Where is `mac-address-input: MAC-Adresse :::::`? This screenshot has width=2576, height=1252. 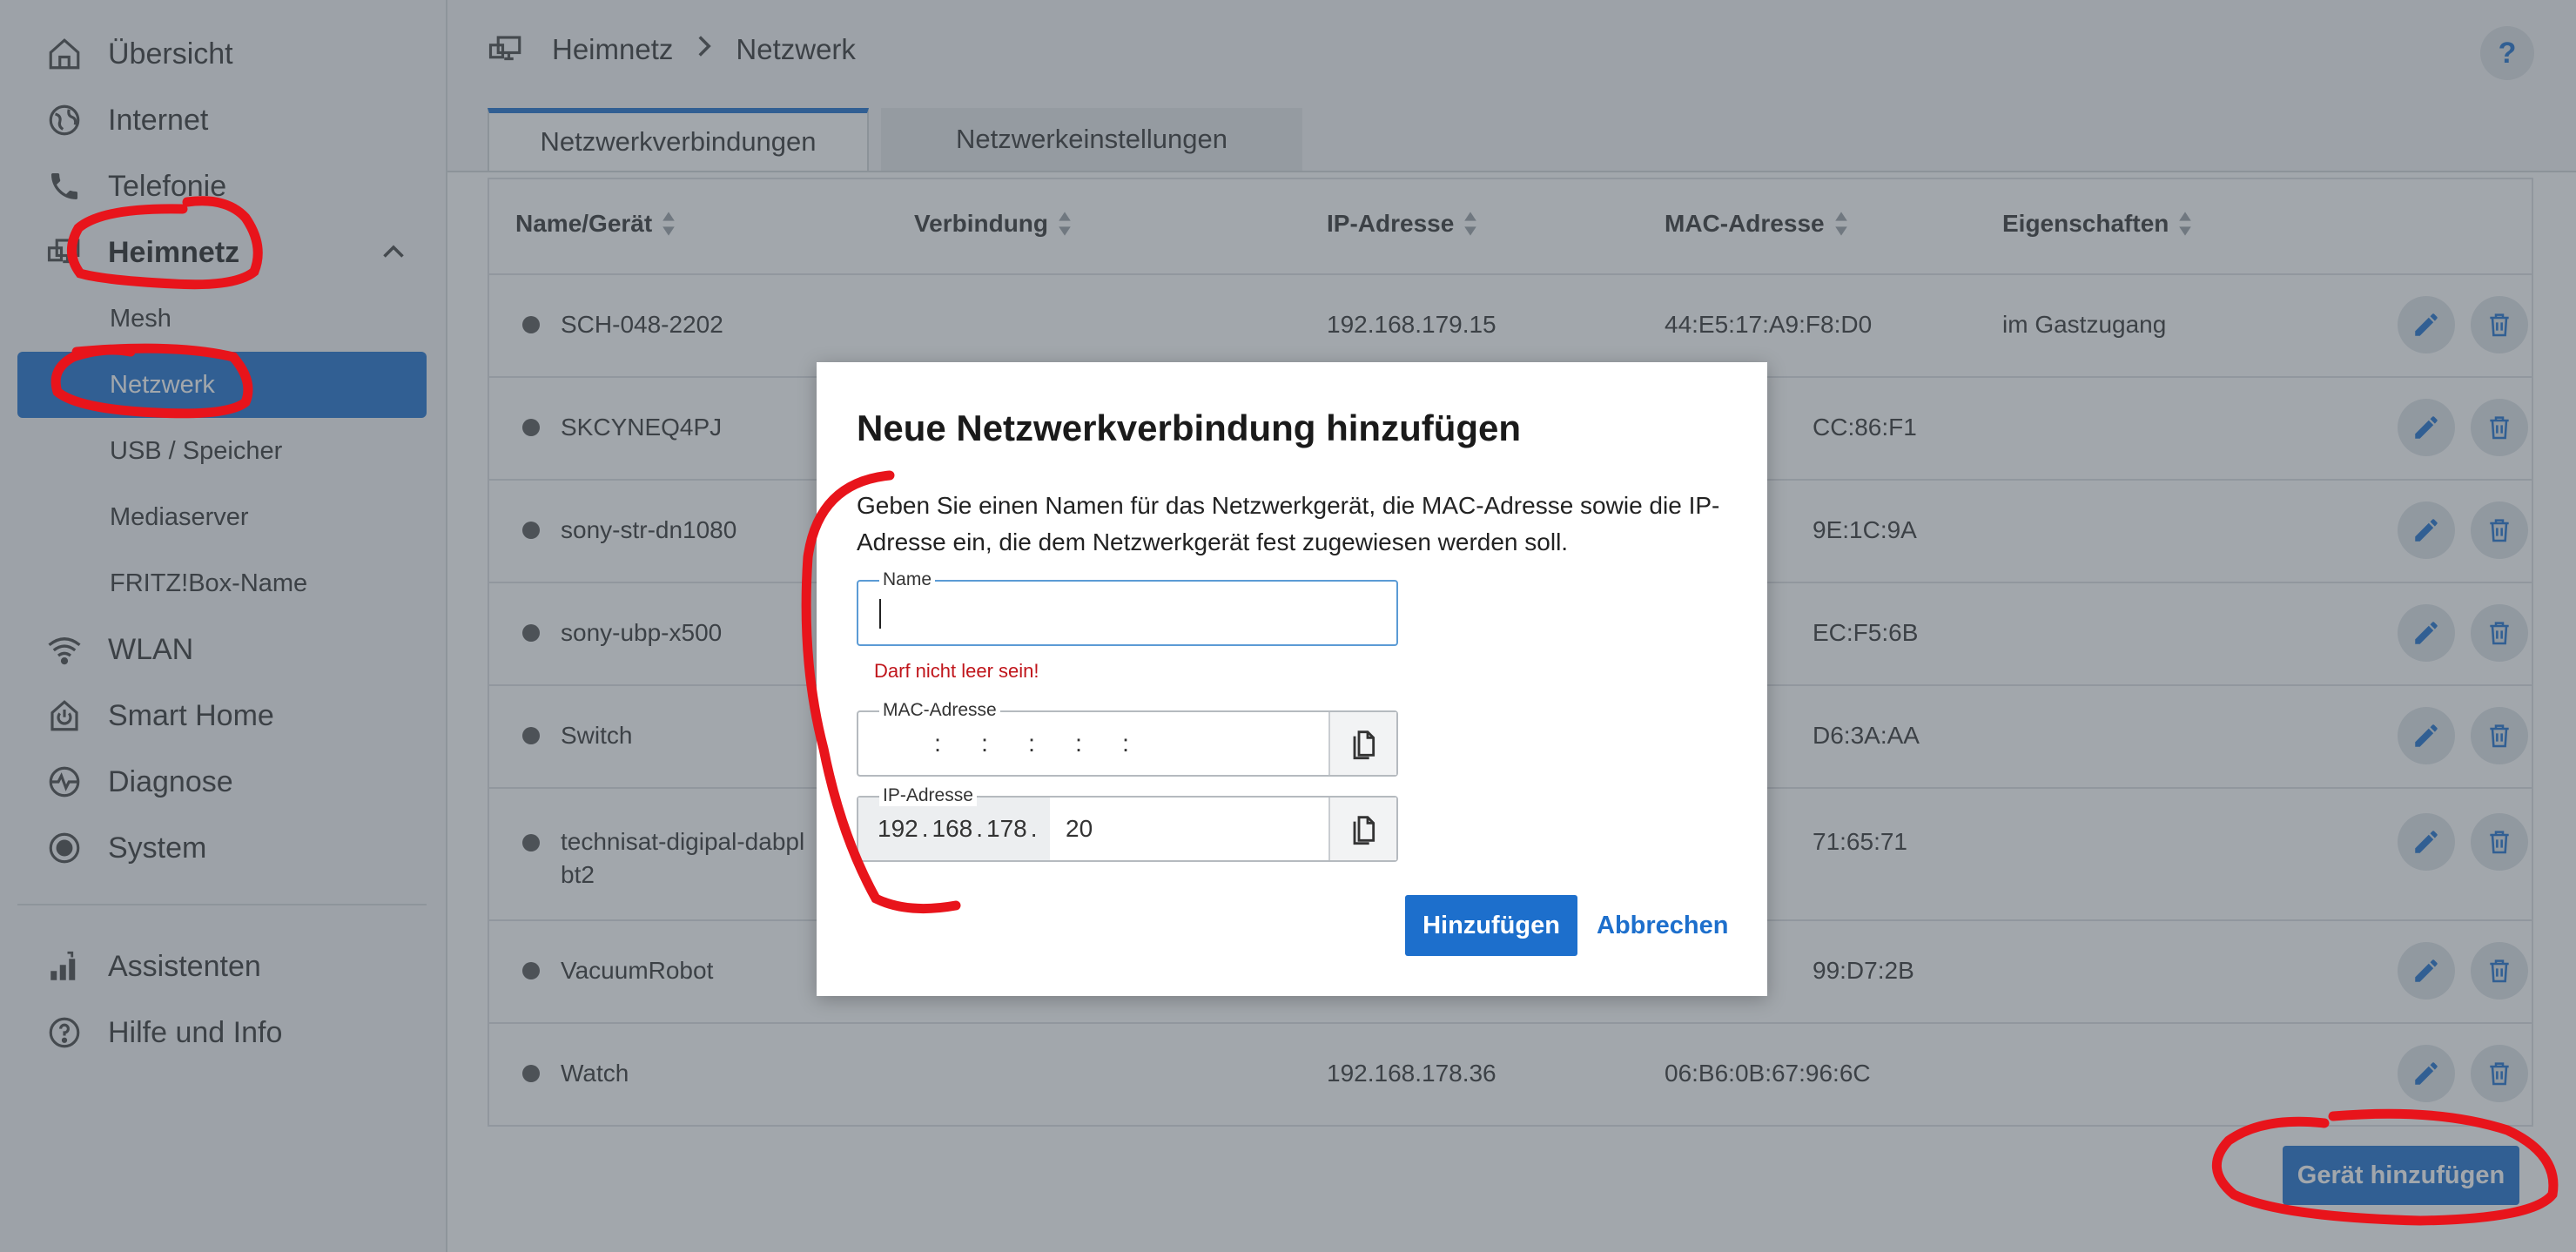
mac-address-input: MAC-Adresse ::::: is located at coordinates (1127, 738).